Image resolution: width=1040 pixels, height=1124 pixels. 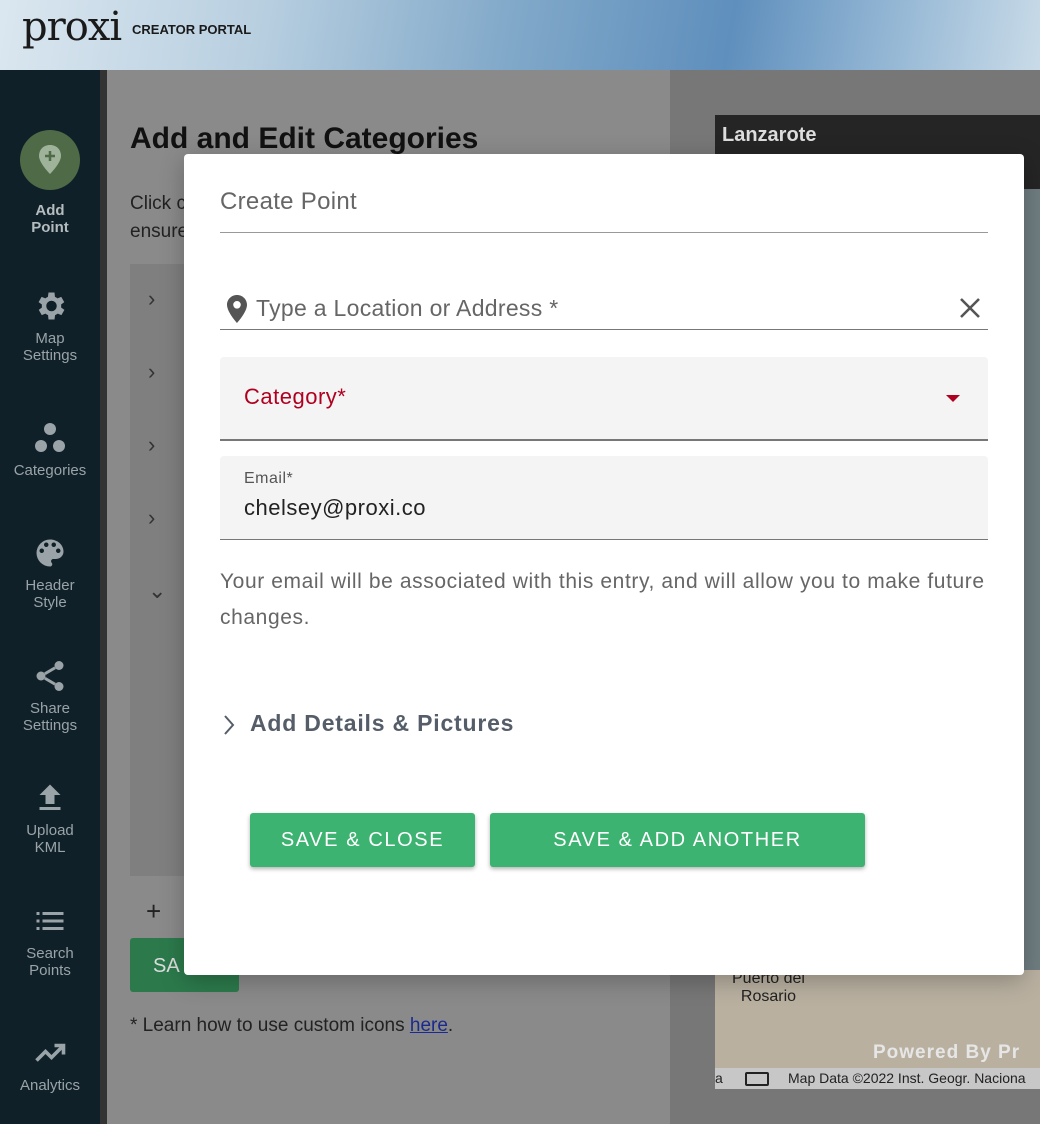 I want to click on category-label: Category*, so click(x=295, y=396).